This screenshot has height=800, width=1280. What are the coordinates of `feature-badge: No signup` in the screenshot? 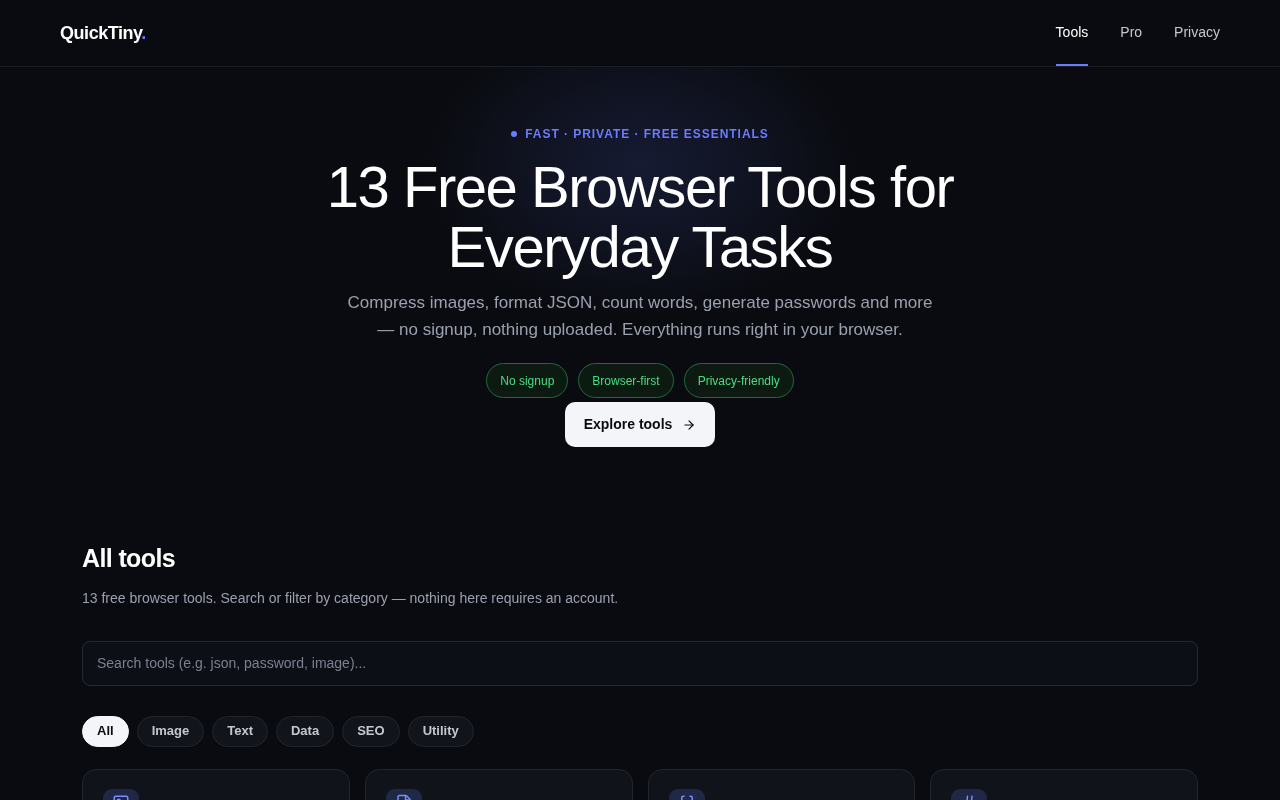 It's located at (527, 380).